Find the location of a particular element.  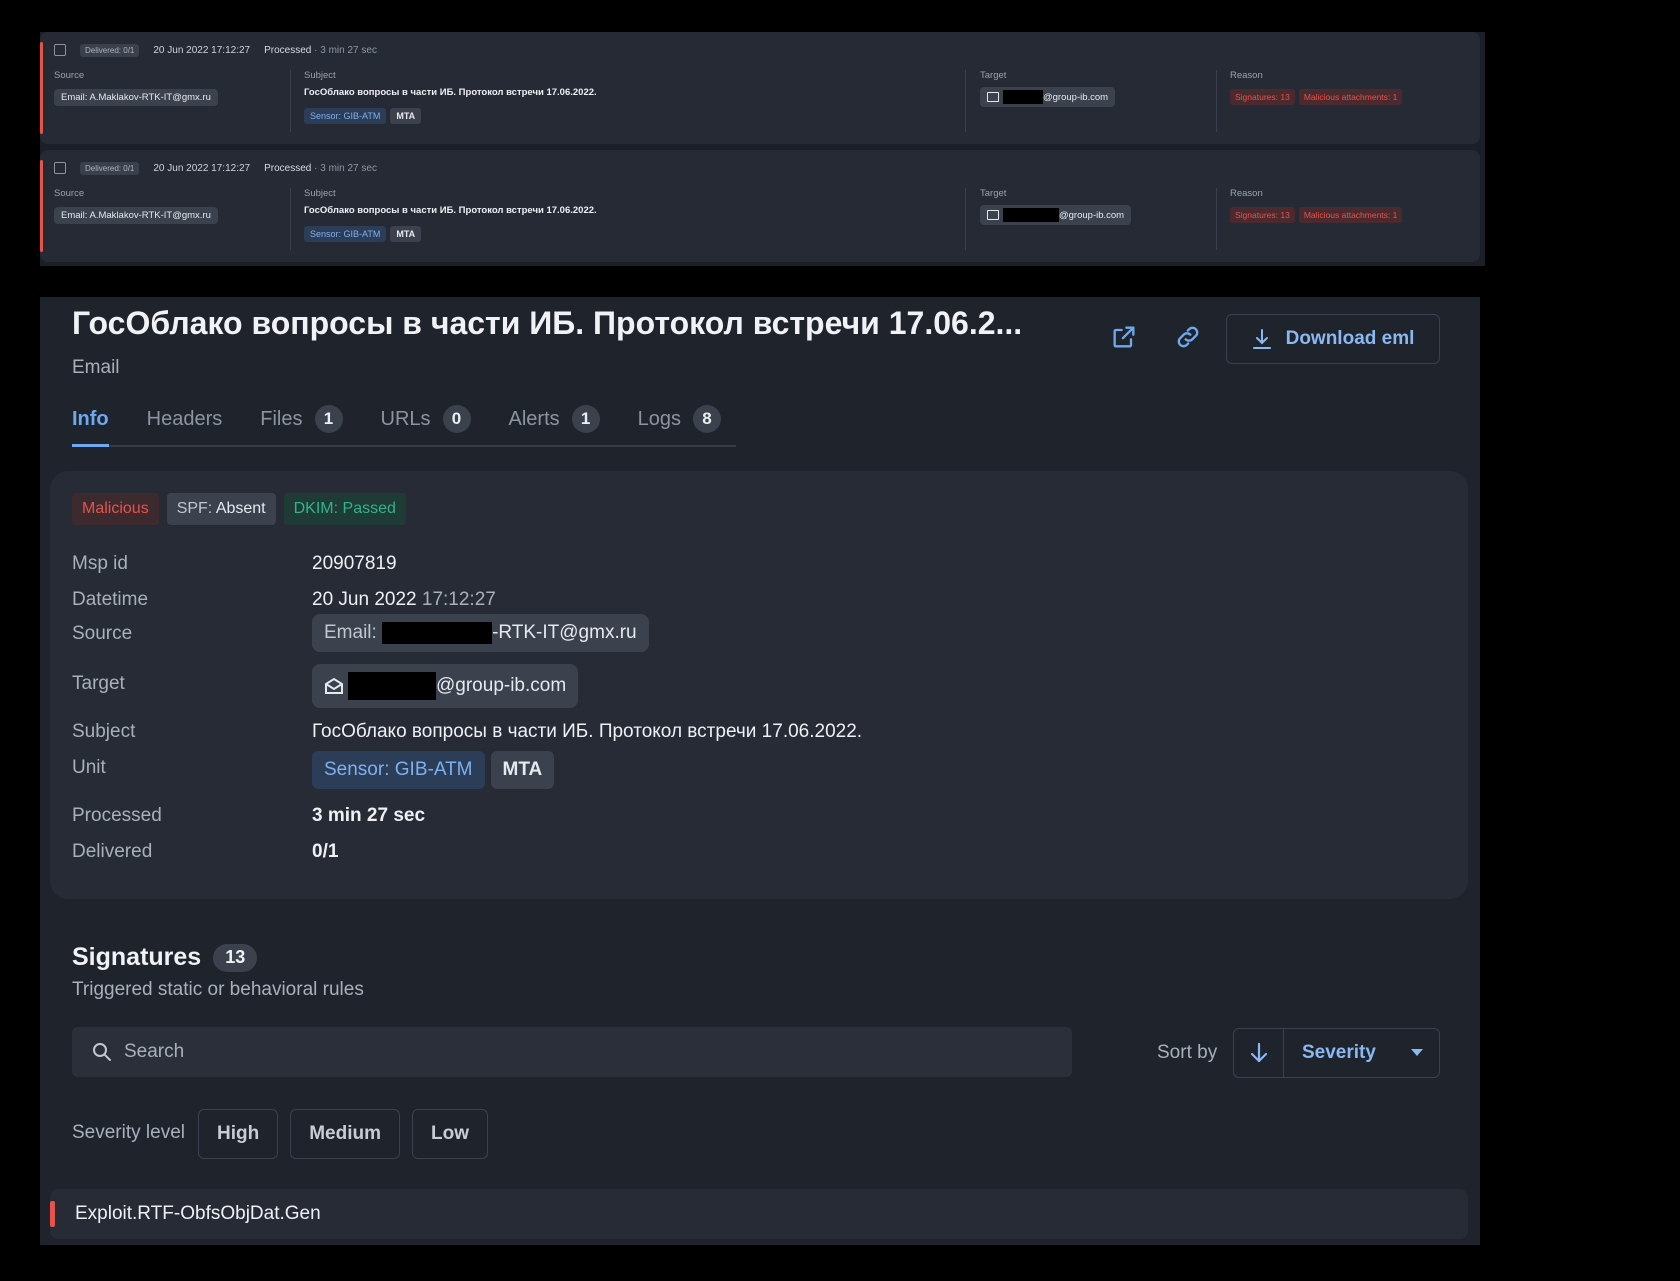

datetime-value: 20 Jun 2022 17:12:27 is located at coordinates (404, 599).